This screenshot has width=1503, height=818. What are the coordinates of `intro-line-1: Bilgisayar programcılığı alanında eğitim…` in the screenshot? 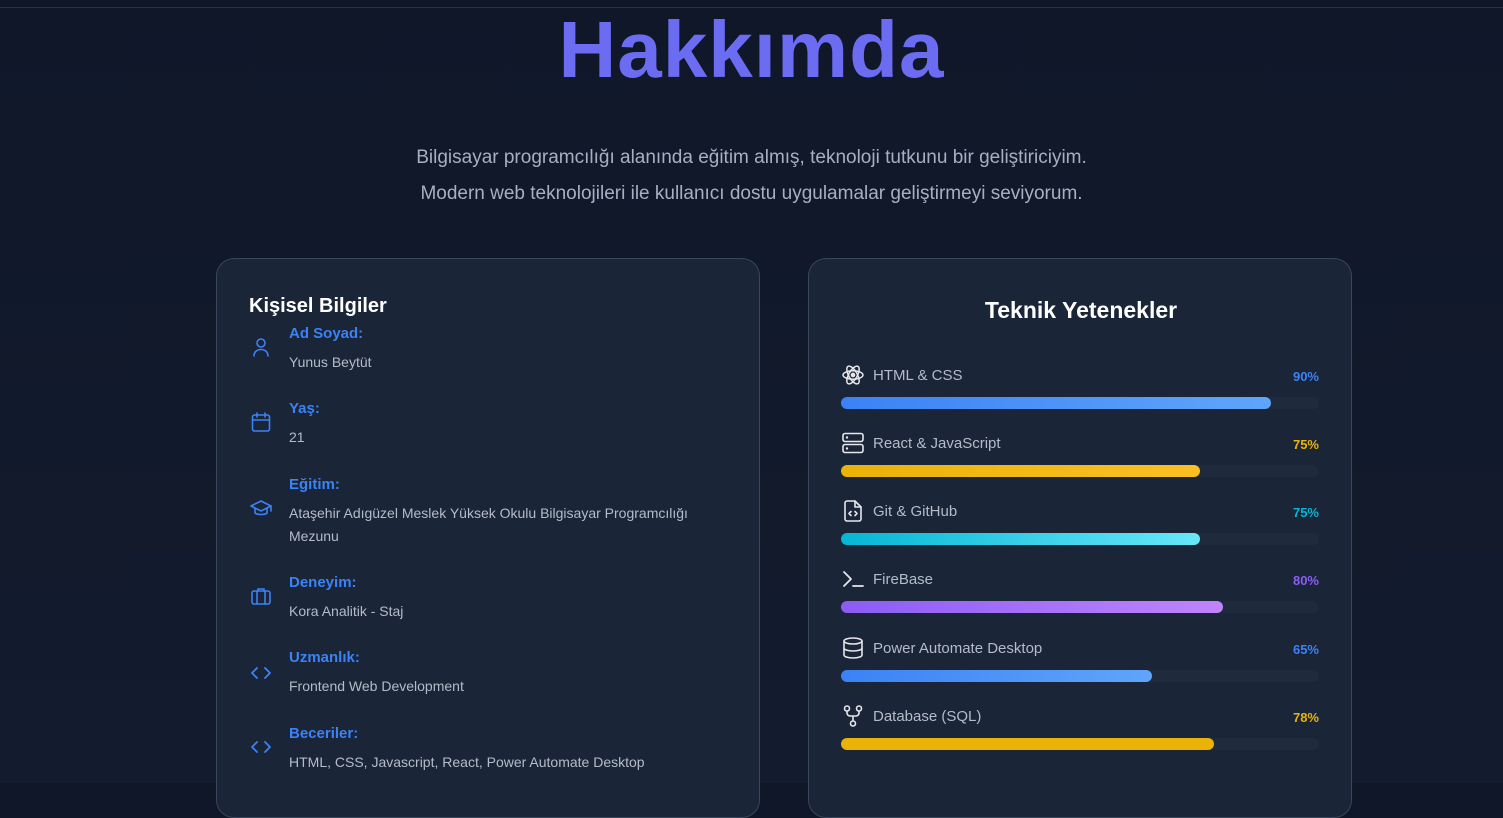 It's located at (751, 157).